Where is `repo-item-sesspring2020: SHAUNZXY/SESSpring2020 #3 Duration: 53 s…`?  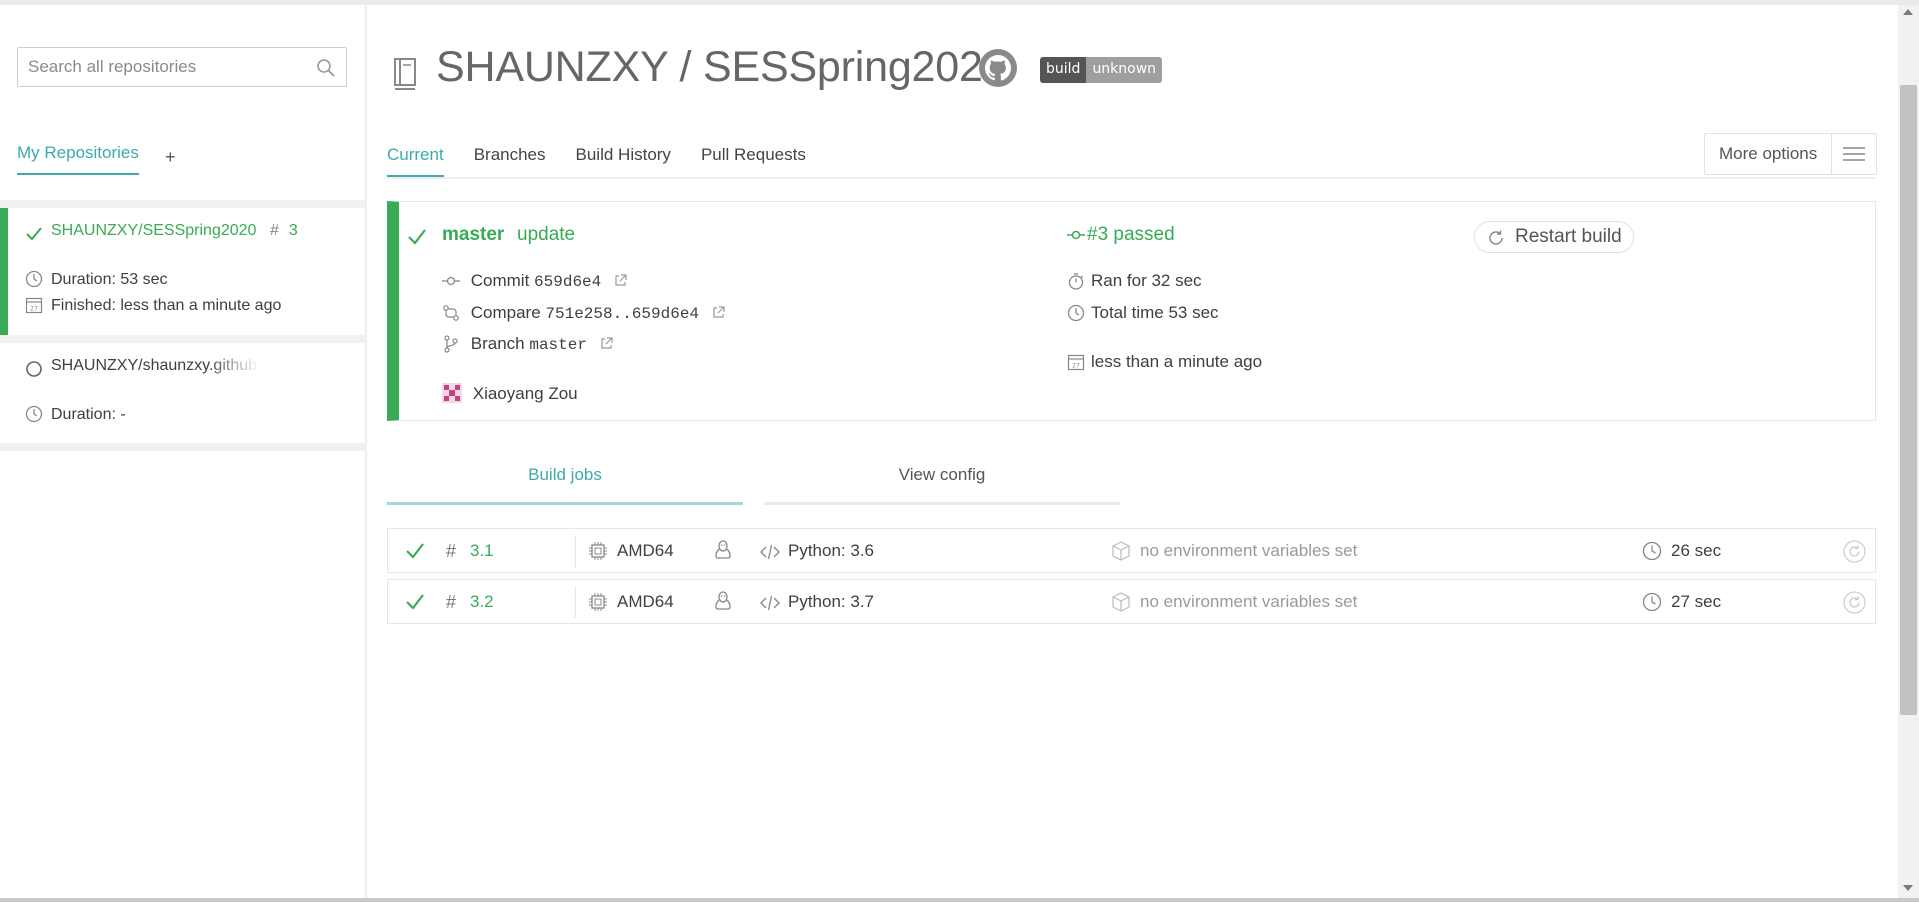 repo-item-sesspring2020: SHAUNZXY/SESSpring2020 #3 Duration: 53 s… is located at coordinates (182, 271).